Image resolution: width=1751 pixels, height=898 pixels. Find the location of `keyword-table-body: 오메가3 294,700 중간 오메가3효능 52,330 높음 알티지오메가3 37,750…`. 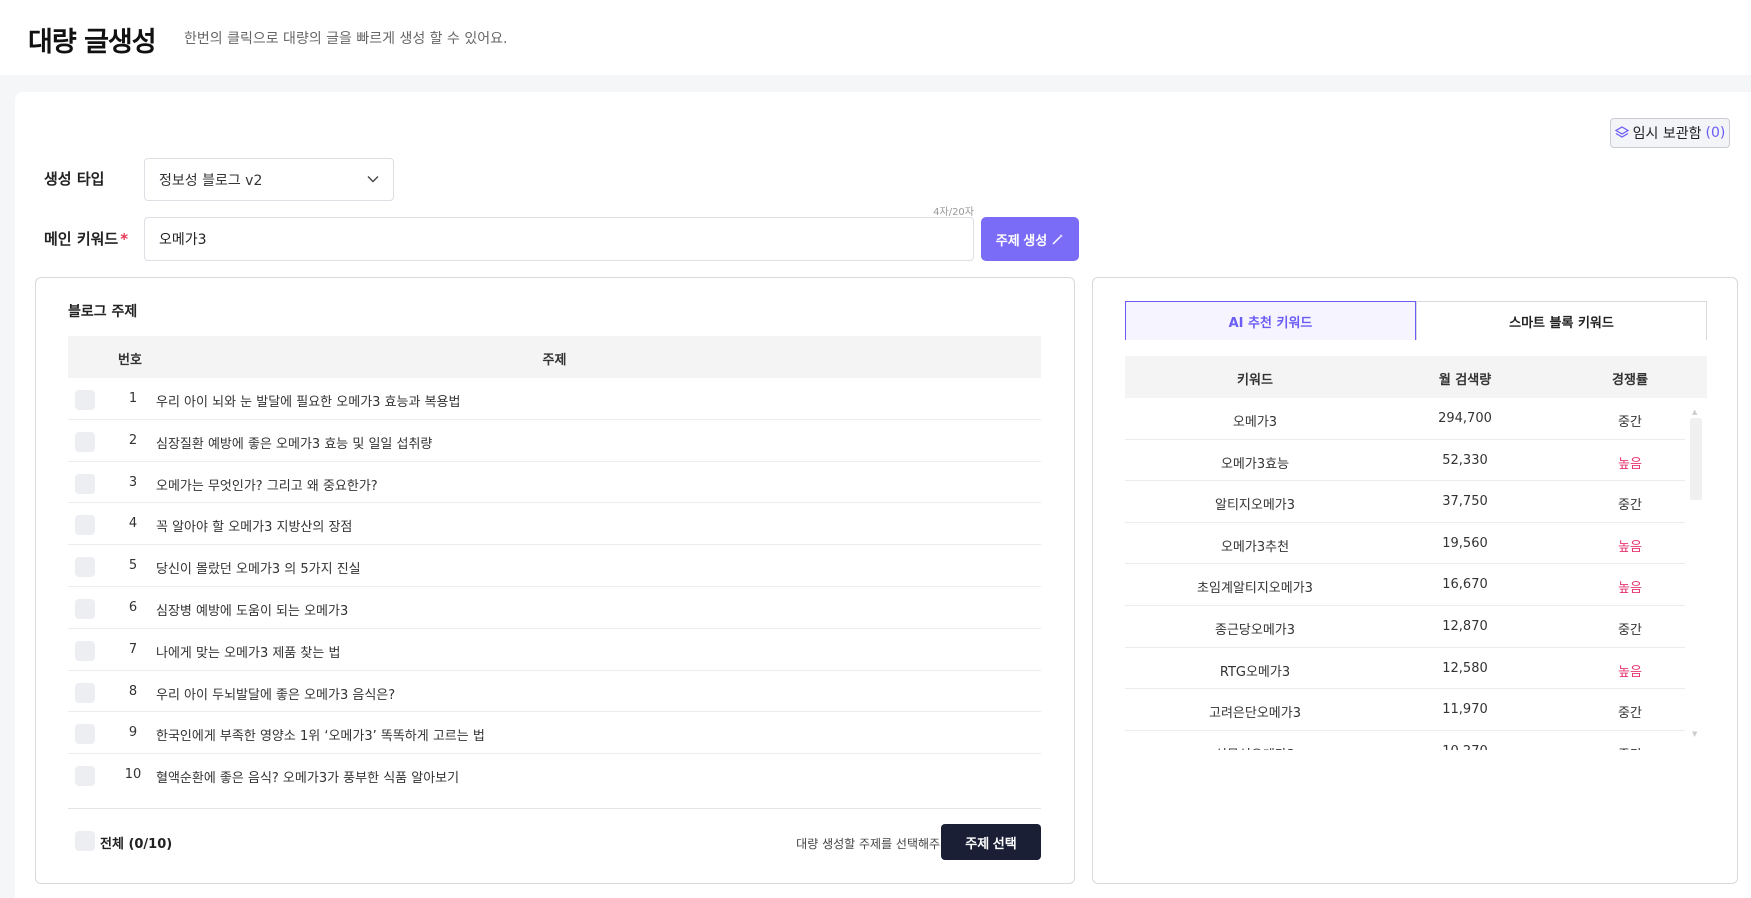

keyword-table-body: 오메가3 294,700 중간 오메가3효능 52,330 높음 알티지오메가3 37,750… is located at coordinates (1416, 574).